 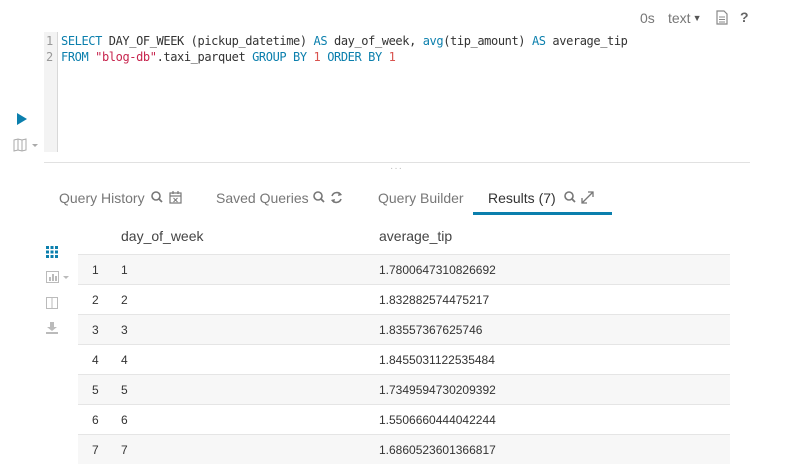 I want to click on sql-function: avg, so click(x=433, y=41).